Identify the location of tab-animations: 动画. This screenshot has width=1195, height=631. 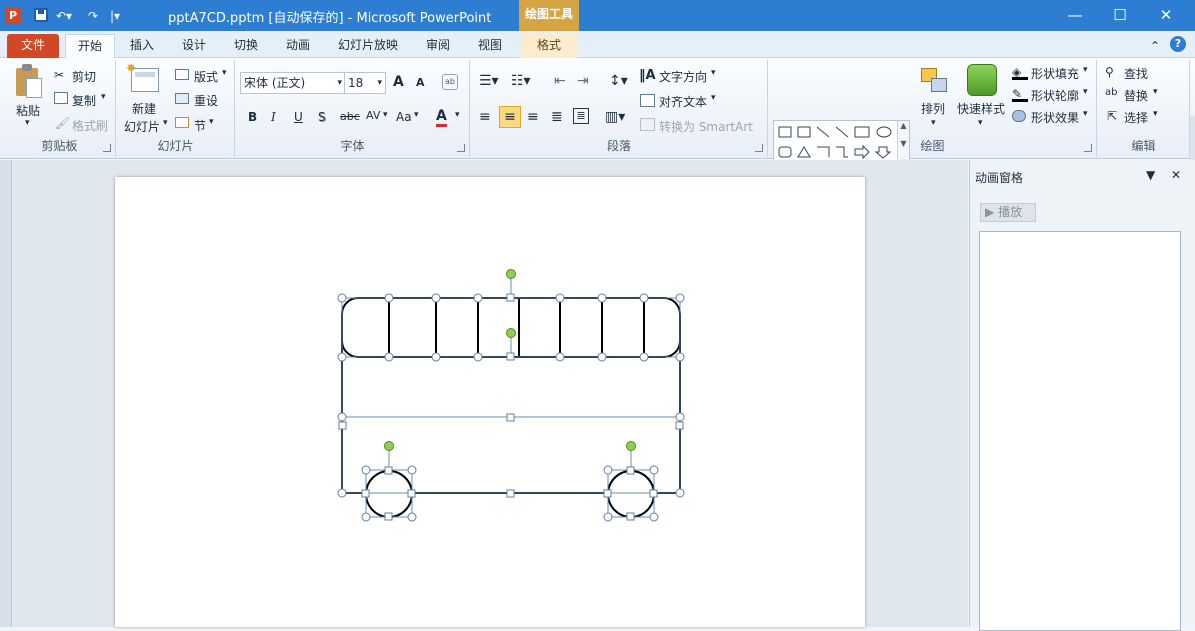
(298, 46).